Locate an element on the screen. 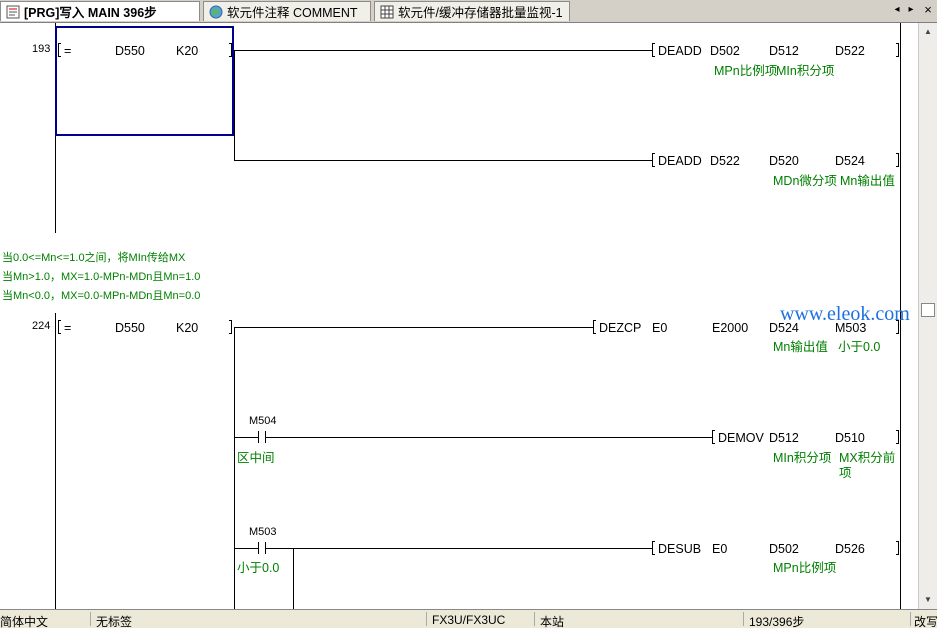 This screenshot has width=937, height=630. status-station: 本站 is located at coordinates (552, 622).